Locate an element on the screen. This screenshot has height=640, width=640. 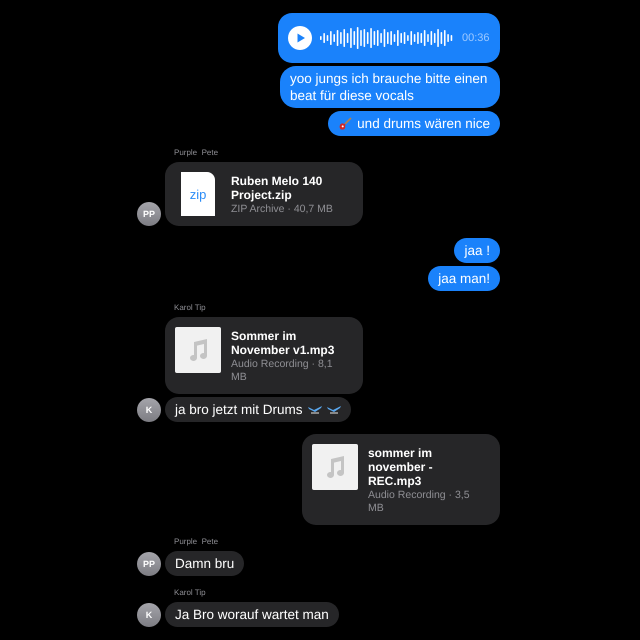
guitar-icon is located at coordinates (345, 123).